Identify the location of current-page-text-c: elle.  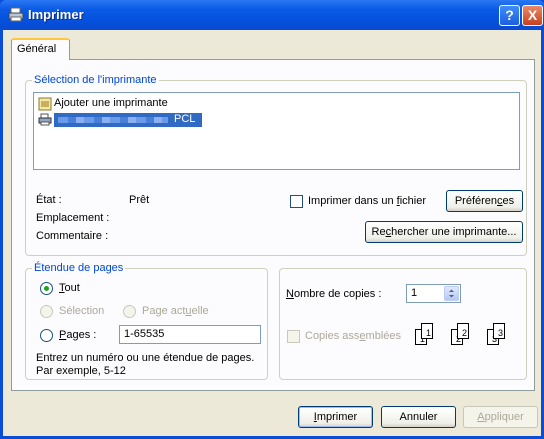
(200, 311).